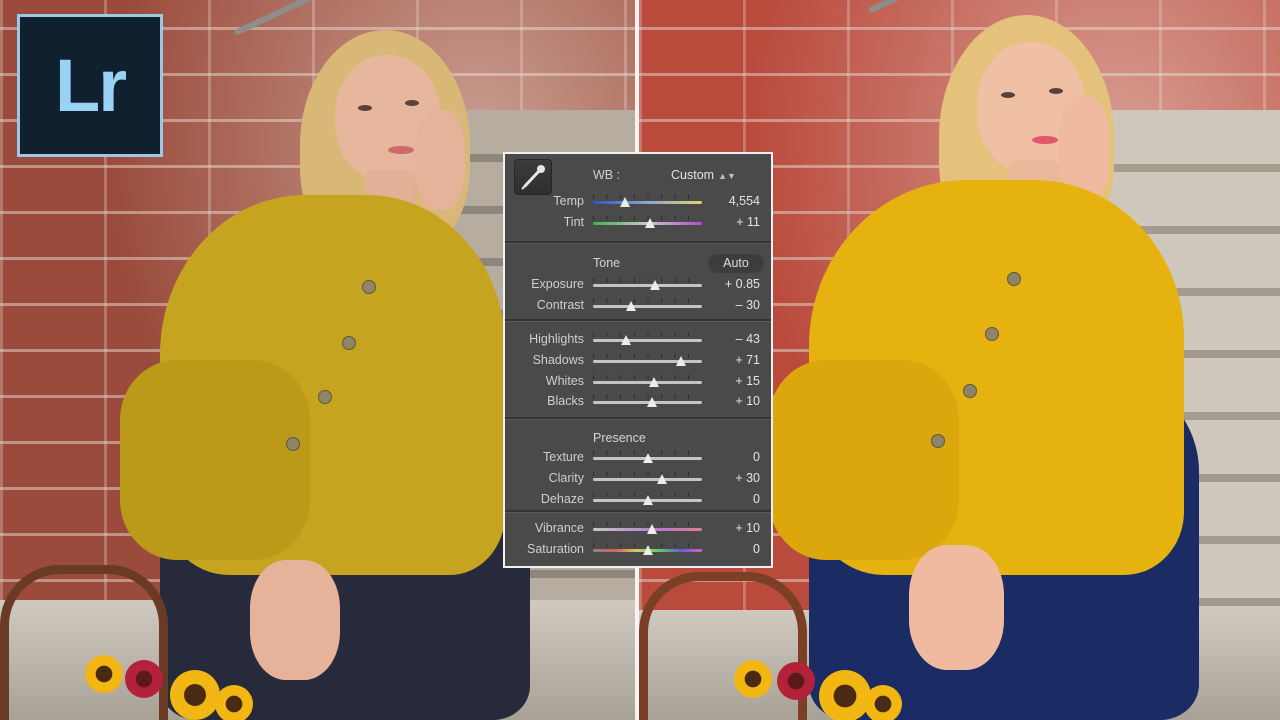 The width and height of the screenshot is (1280, 720). Describe the element at coordinates (638, 402) in the screenshot. I see `blacks-slider-row: Blacks + 10` at that location.